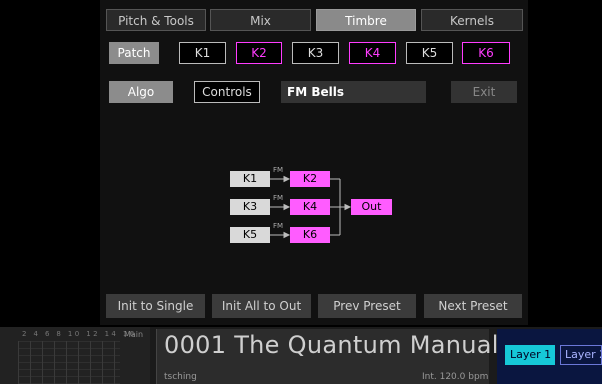 The image size is (602, 384). What do you see at coordinates (472, 20) in the screenshot?
I see `tab-kernels: Kernels` at bounding box center [472, 20].